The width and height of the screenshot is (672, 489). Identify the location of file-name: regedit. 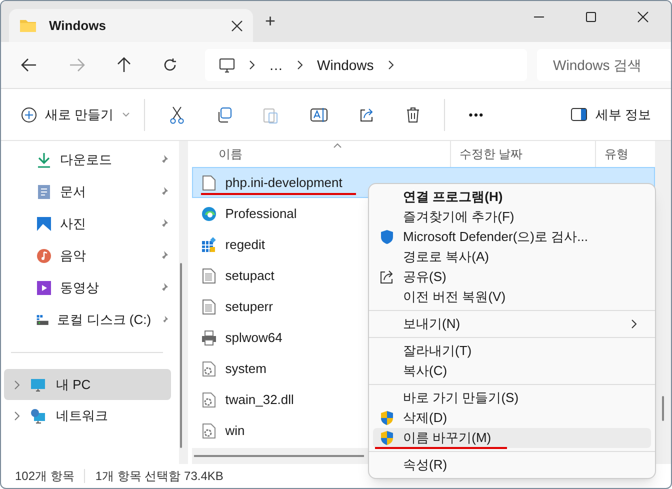
(245, 245).